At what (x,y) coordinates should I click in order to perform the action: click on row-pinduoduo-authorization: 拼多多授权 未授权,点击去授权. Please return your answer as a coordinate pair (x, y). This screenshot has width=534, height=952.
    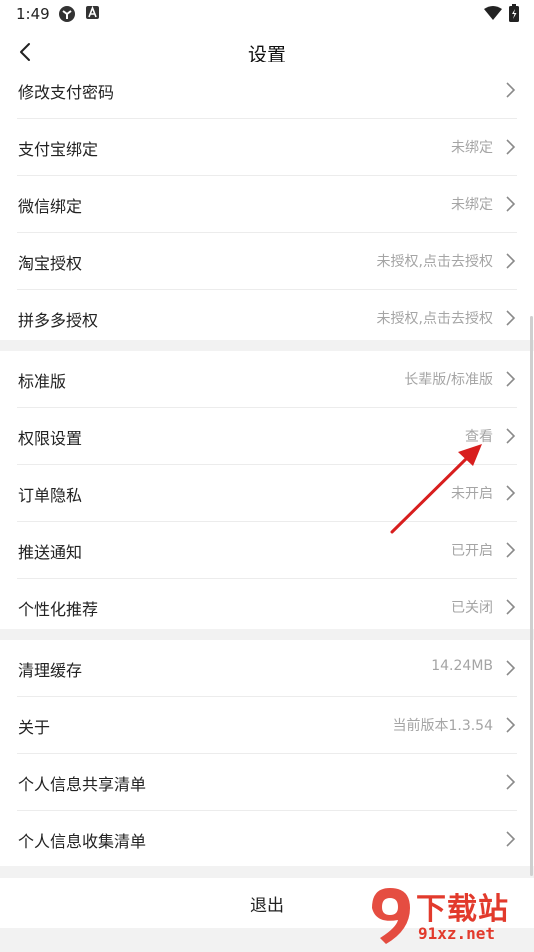
    Looking at the image, I should click on (267, 318).